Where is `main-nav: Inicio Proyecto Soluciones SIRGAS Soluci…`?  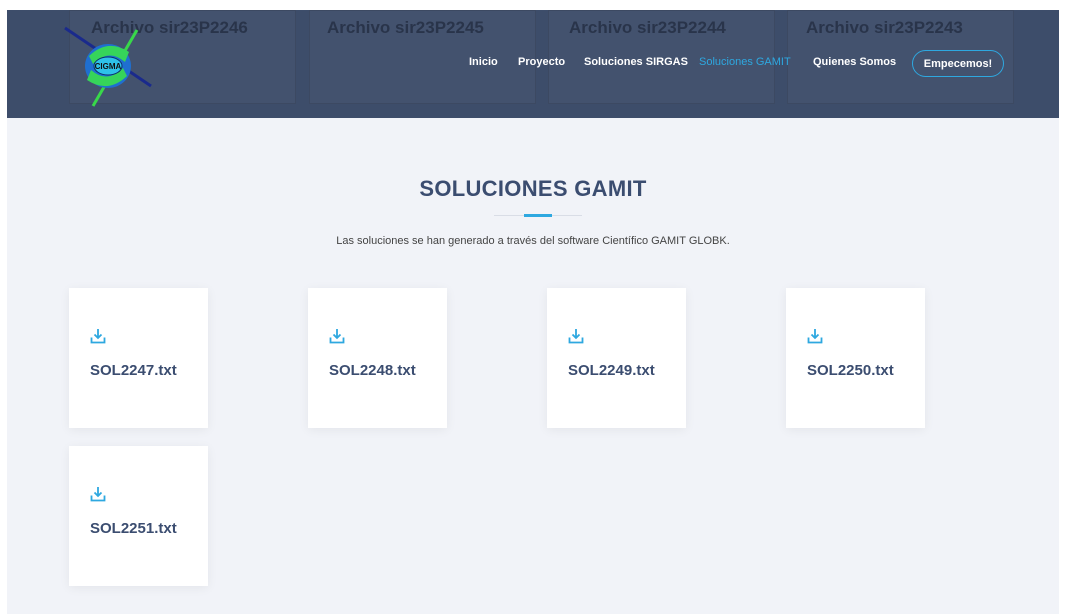 main-nav: Inicio Proyecto Soluciones SIRGAS Soluci… is located at coordinates (533, 66).